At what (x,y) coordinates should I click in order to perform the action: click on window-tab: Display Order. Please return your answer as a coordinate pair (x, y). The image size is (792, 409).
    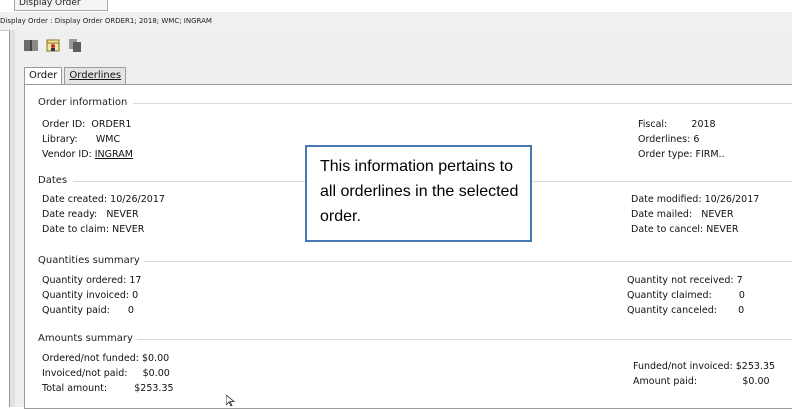
    Looking at the image, I should click on (61, 5).